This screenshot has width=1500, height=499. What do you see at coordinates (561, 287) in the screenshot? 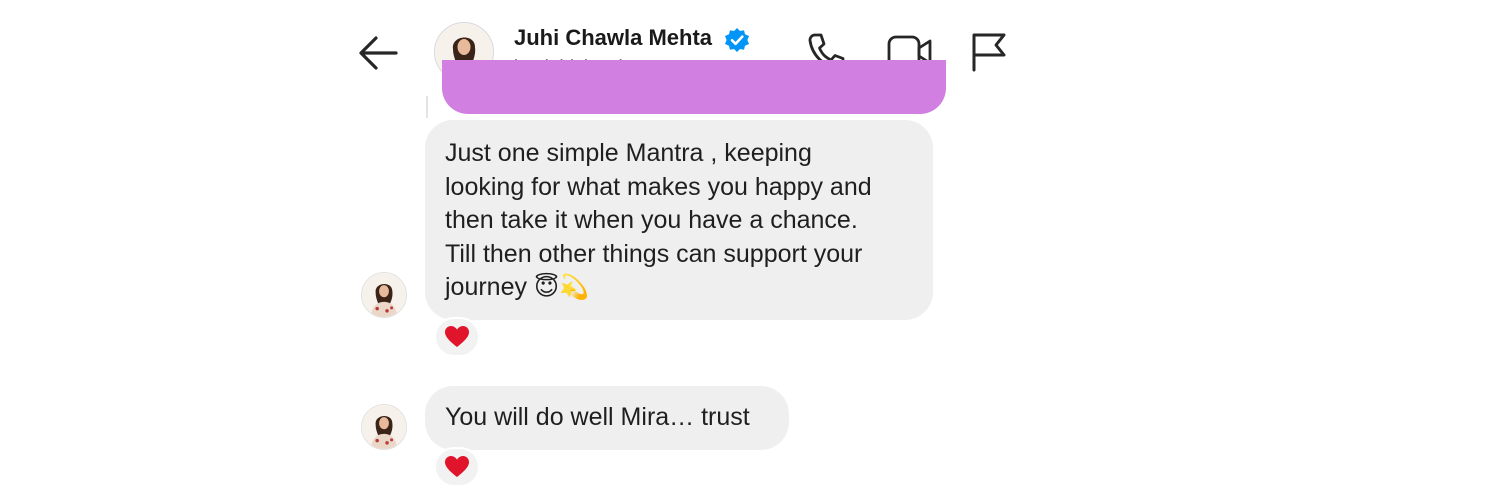
I see `halo-sparkle-emoji: 😇💫` at bounding box center [561, 287].